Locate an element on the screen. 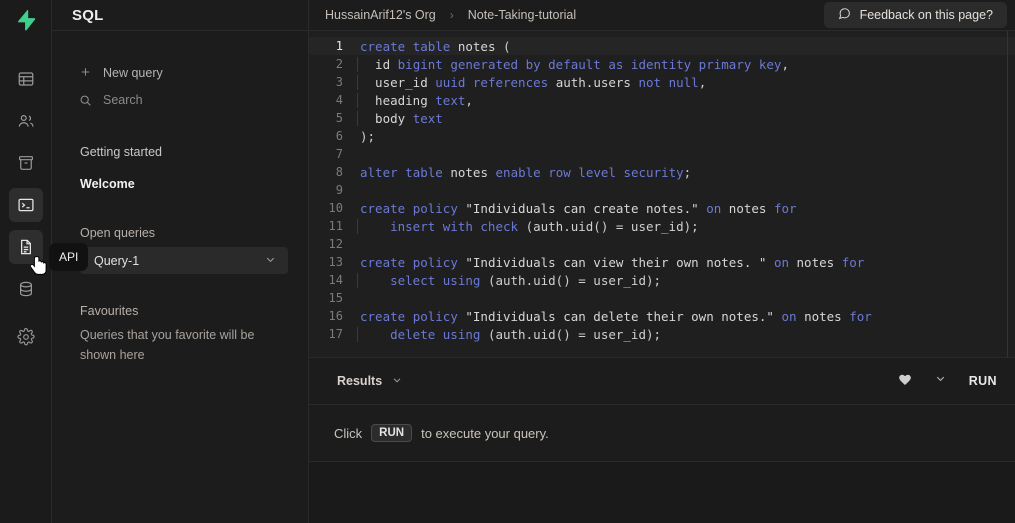 This screenshot has width=1015, height=523. breadcrumb-org: HussainArif12's Org is located at coordinates (380, 15).